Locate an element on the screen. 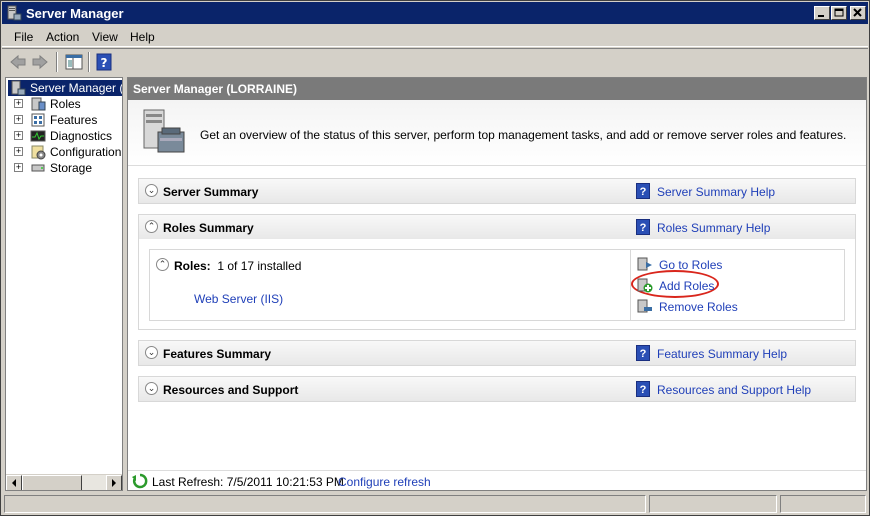 The image size is (870, 516). roles-icon is located at coordinates (38, 104).